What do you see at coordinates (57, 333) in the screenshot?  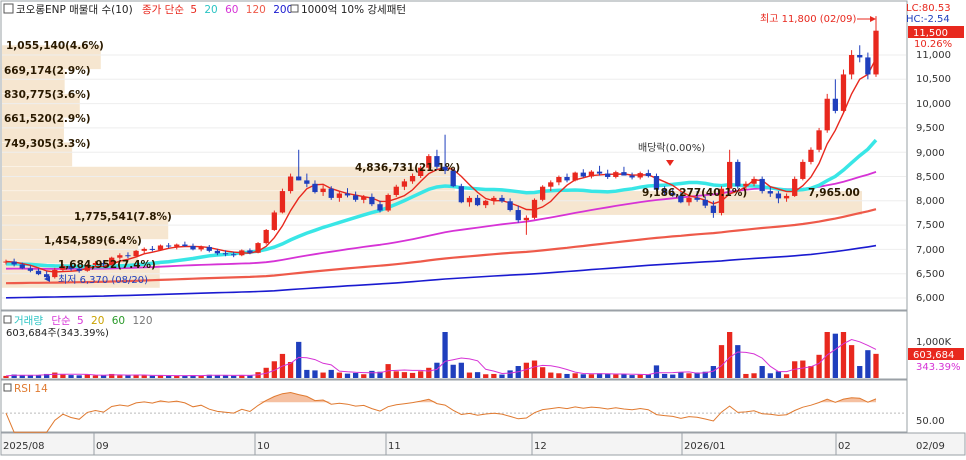 I see `current-volume-text: 603,684주(343.39%)` at bounding box center [57, 333].